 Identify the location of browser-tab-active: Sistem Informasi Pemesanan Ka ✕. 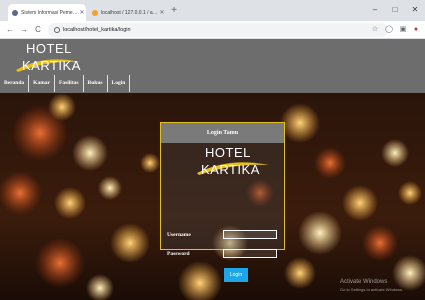
(47, 12).